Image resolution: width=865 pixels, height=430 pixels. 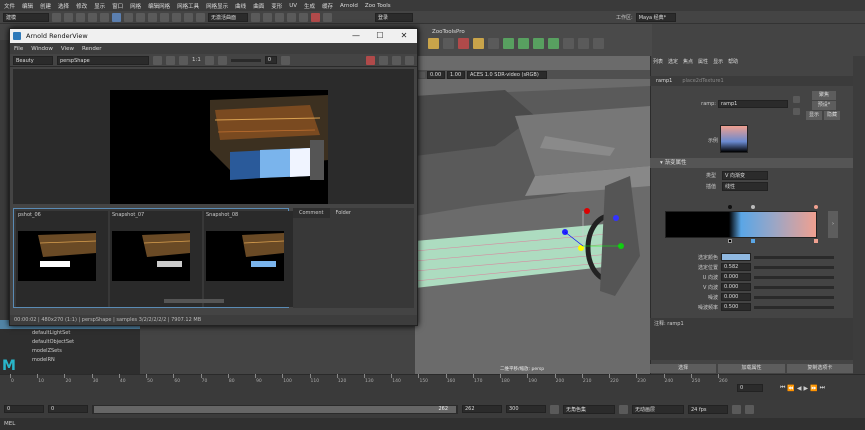 What do you see at coordinates (63, 6) in the screenshot?
I see `menu-item: 选择` at bounding box center [63, 6].